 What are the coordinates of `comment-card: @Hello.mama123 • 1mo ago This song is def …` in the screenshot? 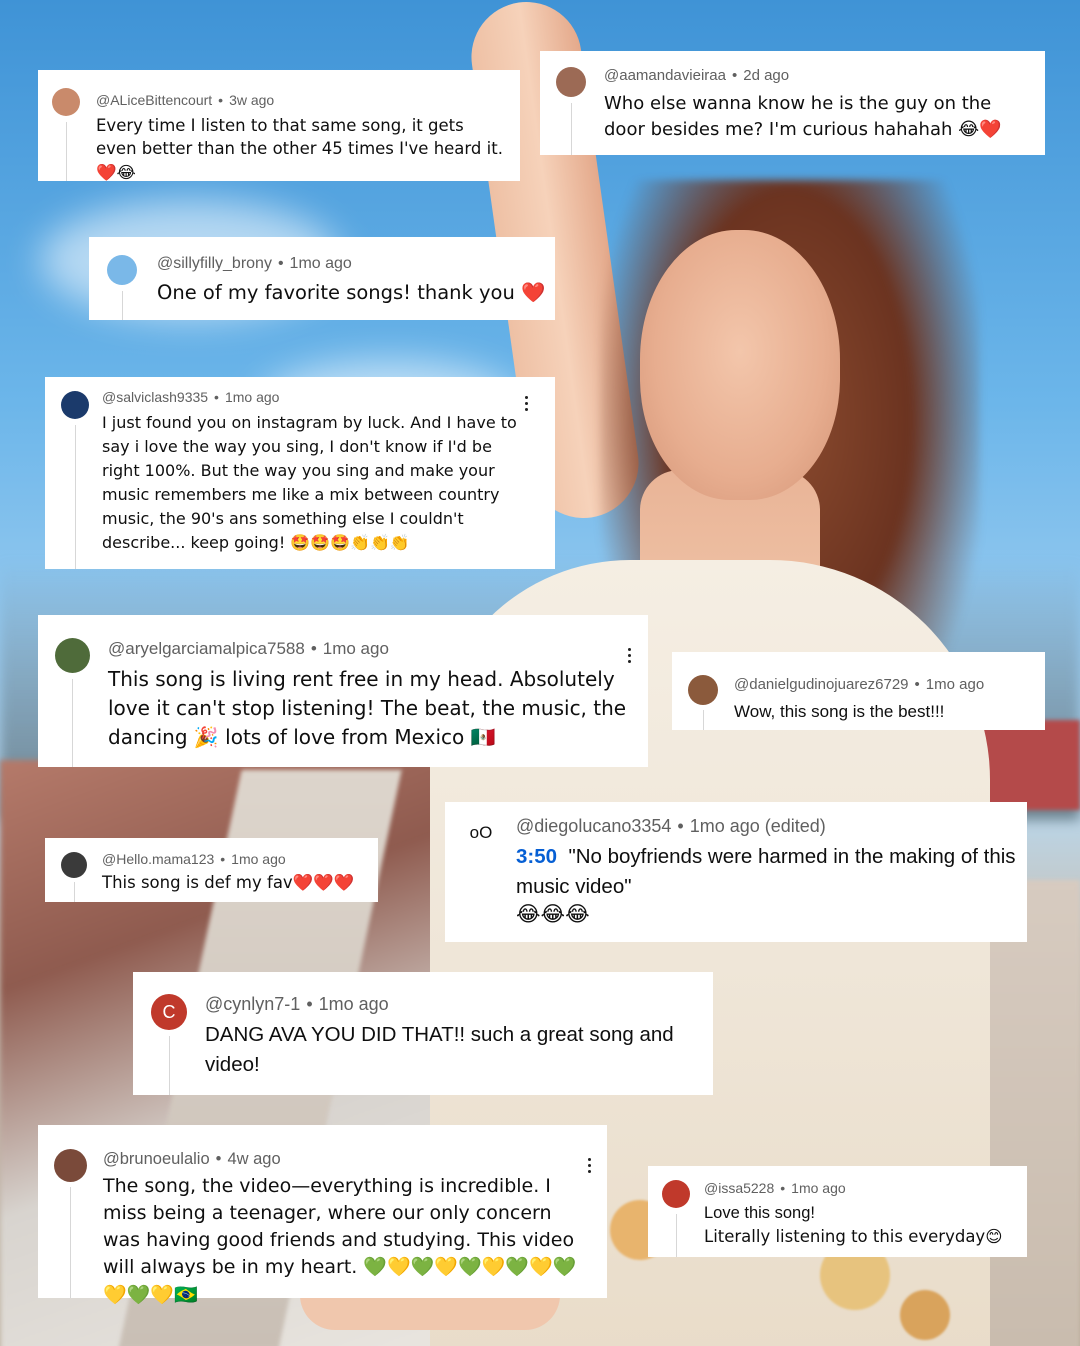 It's located at (211, 870).